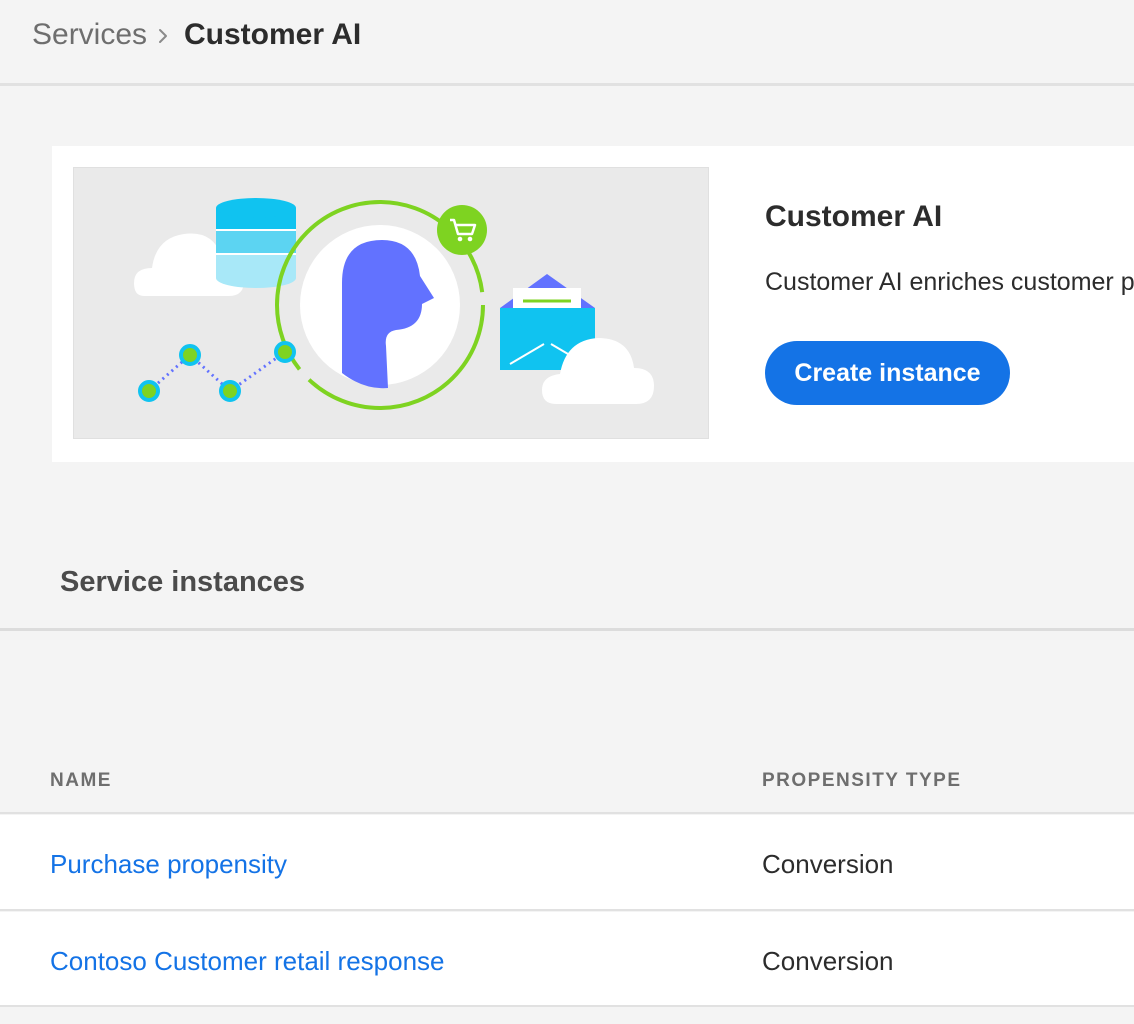 This screenshot has height=1024, width=1134. Describe the element at coordinates (183, 582) in the screenshot. I see `section-title: Service instances` at that location.